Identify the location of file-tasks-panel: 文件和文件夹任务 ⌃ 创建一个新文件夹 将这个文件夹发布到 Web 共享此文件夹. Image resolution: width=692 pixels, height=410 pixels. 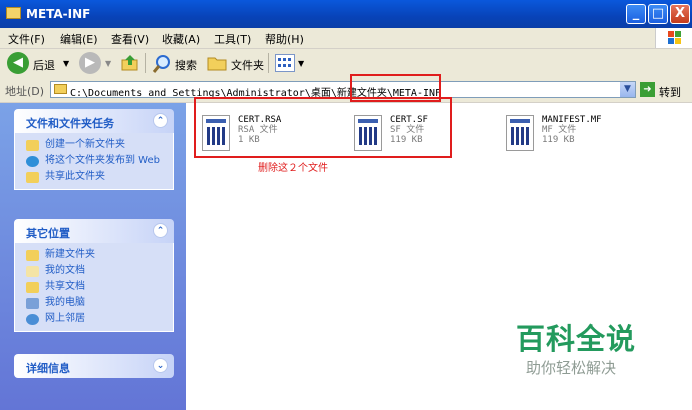
(94, 149).